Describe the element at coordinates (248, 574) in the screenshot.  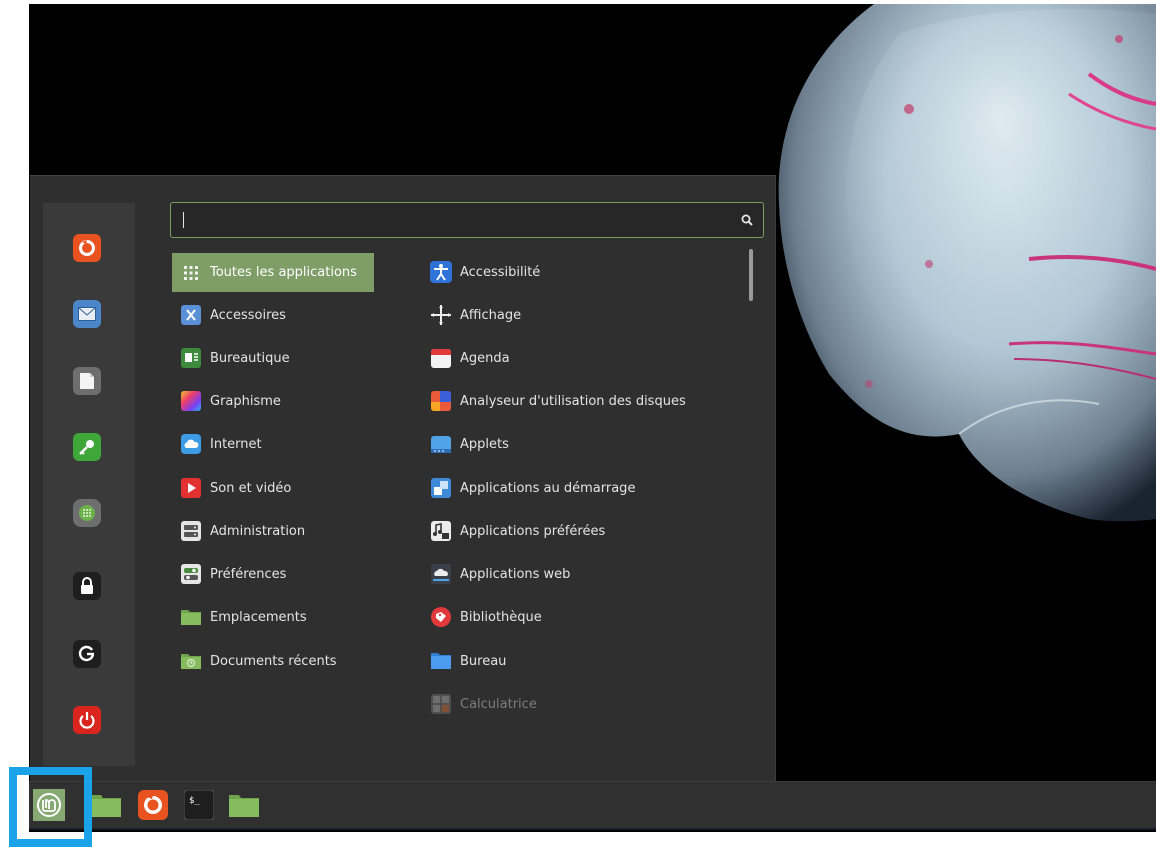
I see `category-label: Préférences` at that location.